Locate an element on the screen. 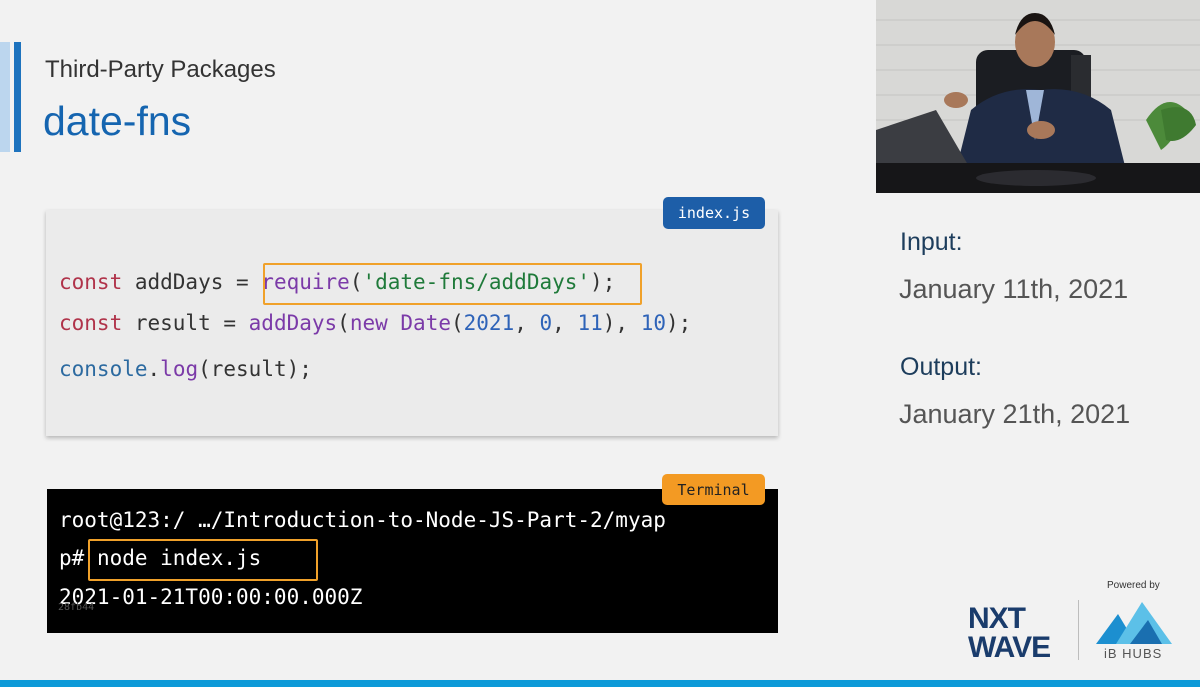 This screenshot has width=1200, height=687. code-token: 11 is located at coordinates (590, 323).